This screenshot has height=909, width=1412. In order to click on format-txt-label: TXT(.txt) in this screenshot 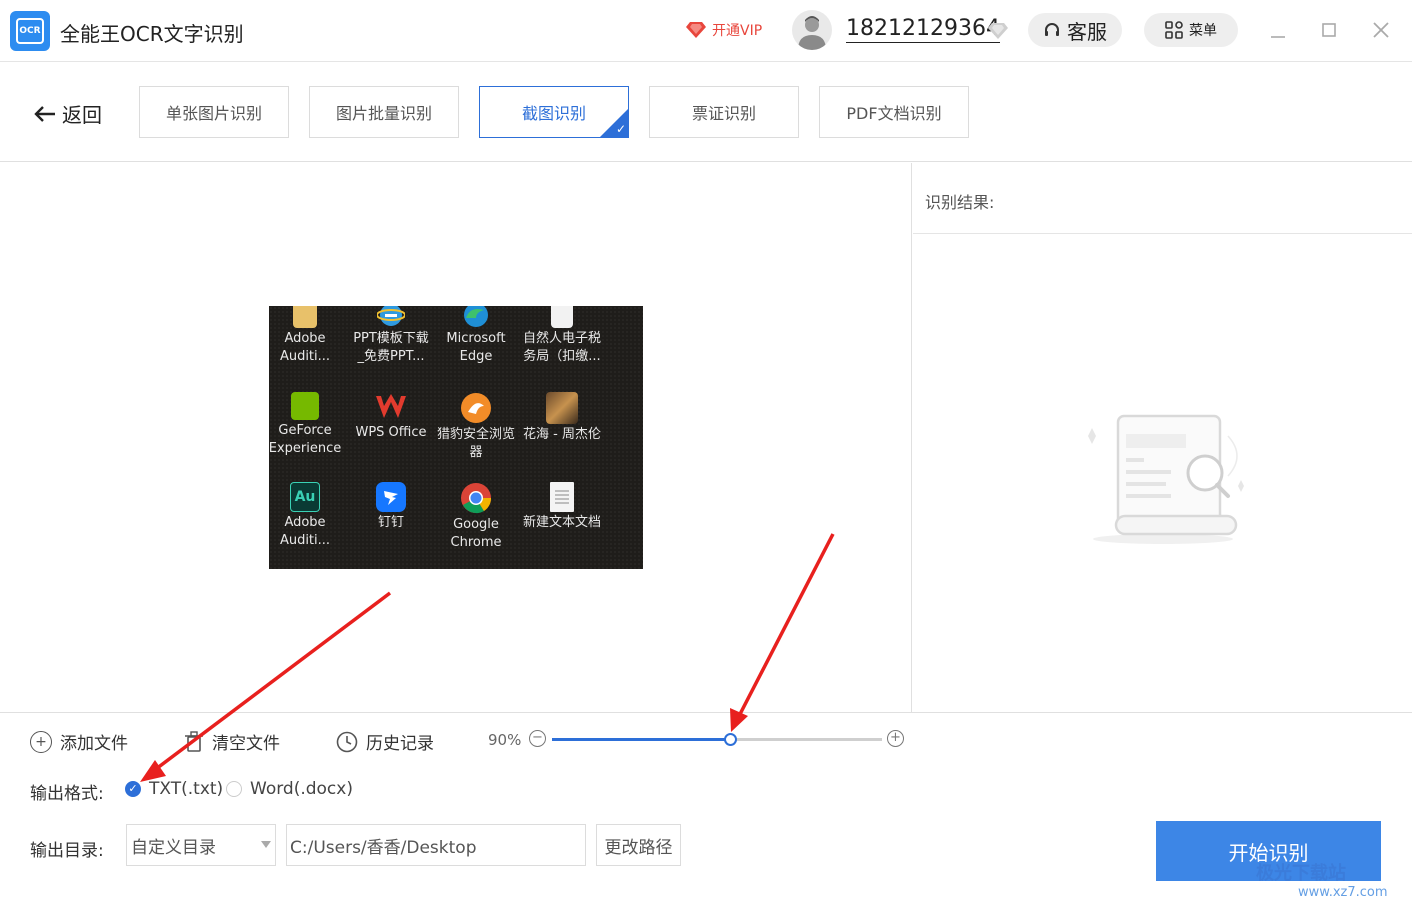, I will do `click(186, 789)`.